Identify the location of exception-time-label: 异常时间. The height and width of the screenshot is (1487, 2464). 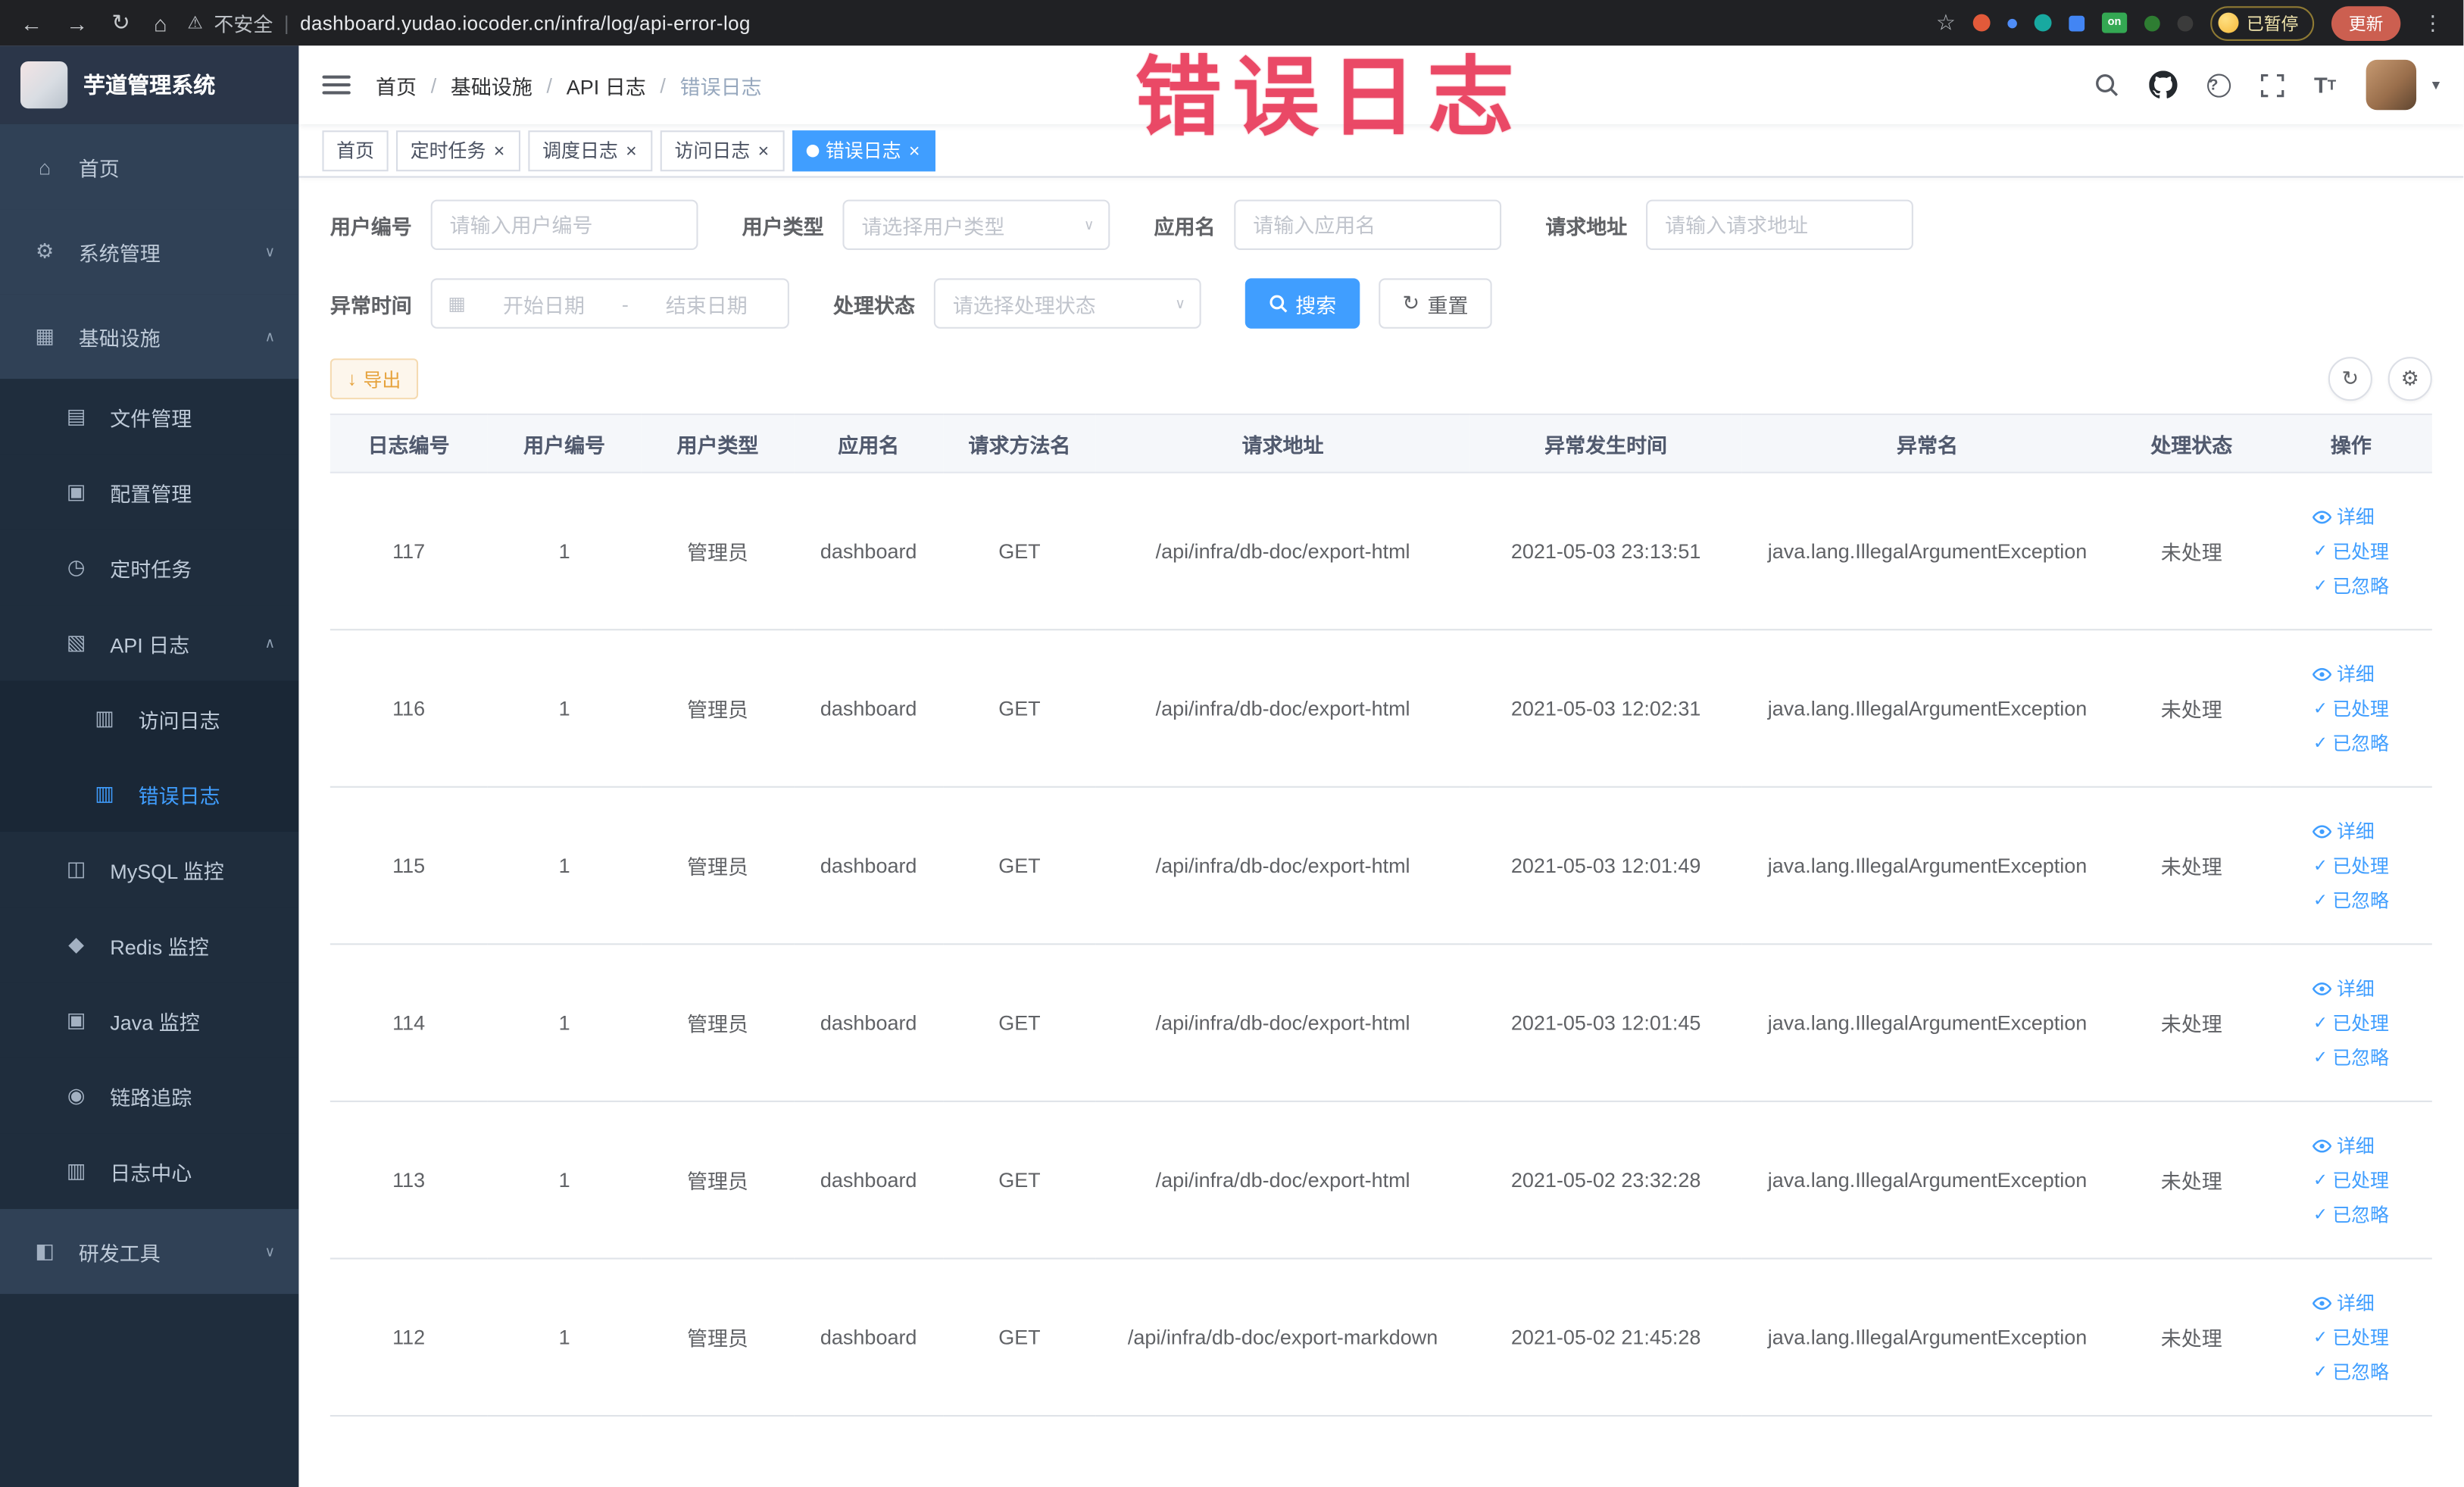
(370, 305).